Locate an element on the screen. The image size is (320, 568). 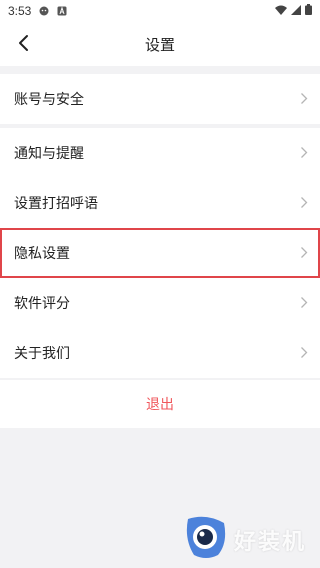
settings-item-label: 账号与安全 is located at coordinates (49, 100).